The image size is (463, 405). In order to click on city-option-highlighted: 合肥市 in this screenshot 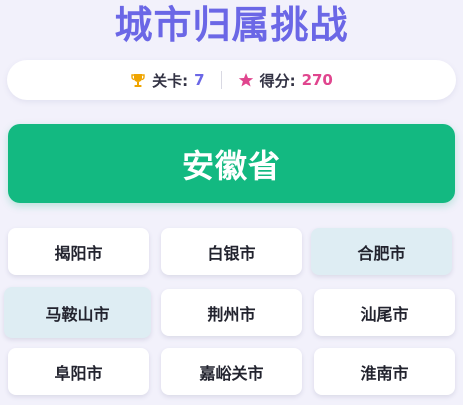, I will do `click(381, 251)`.